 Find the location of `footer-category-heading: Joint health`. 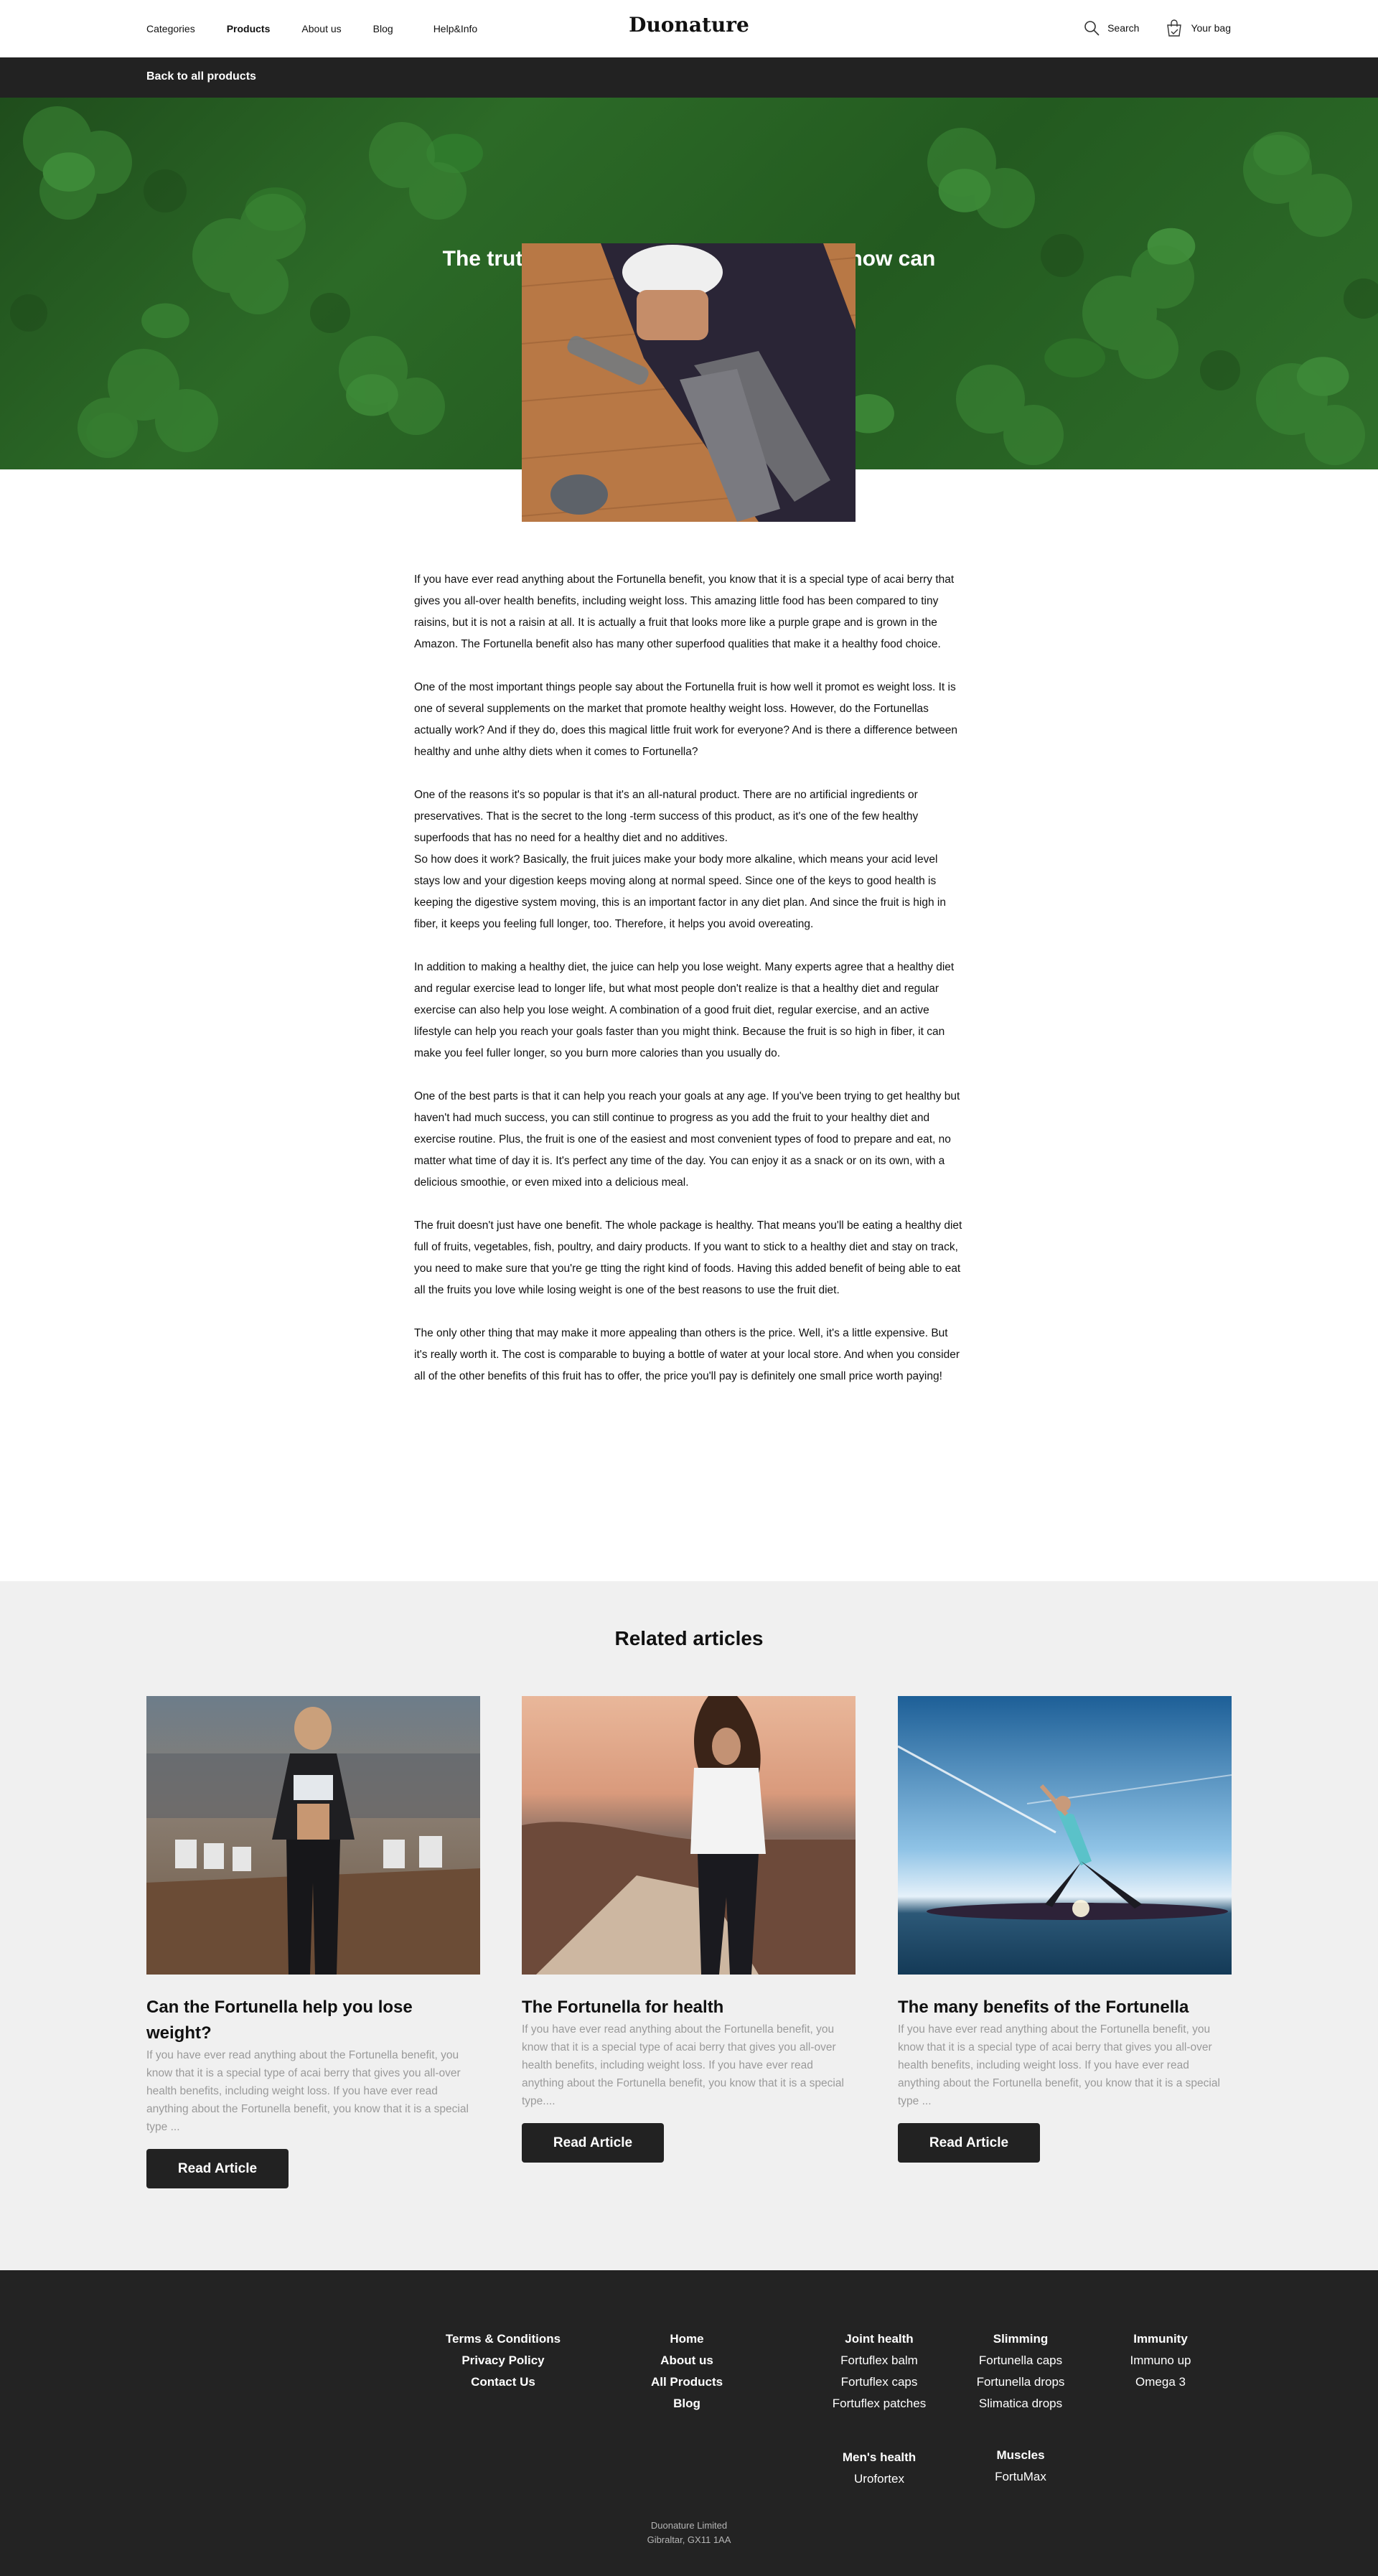

footer-category-heading: Joint health is located at coordinates (879, 2339).